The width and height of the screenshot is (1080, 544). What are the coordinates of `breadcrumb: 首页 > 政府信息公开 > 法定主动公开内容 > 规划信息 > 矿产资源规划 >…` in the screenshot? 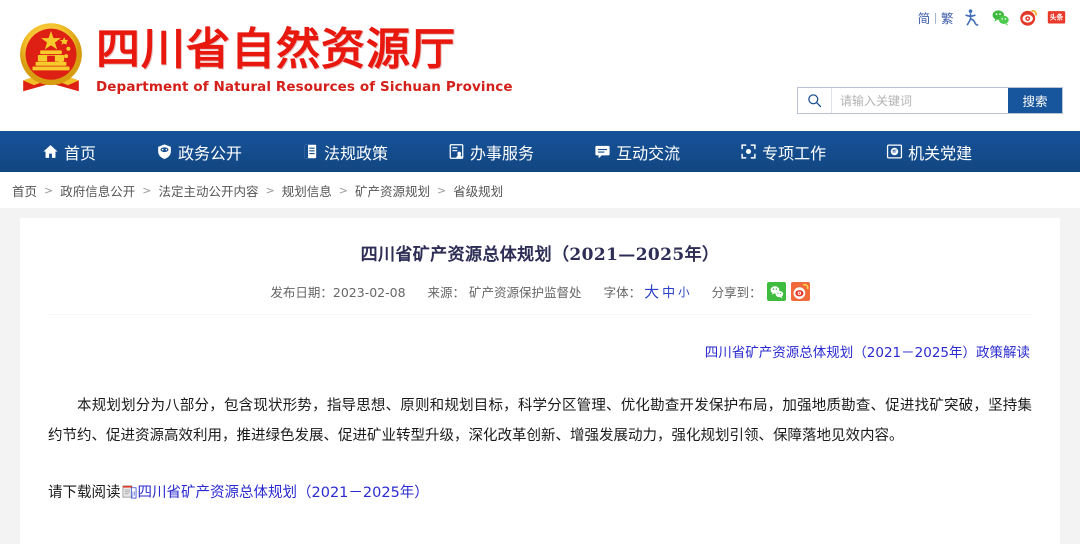 It's located at (540, 190).